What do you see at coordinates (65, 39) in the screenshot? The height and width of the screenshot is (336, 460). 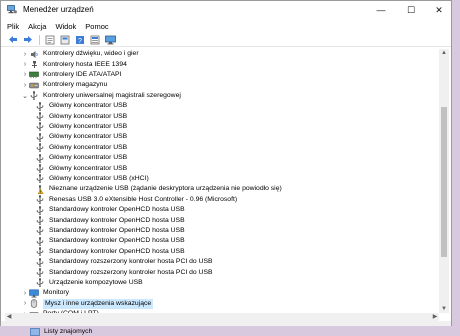 I see `view-icon` at bounding box center [65, 39].